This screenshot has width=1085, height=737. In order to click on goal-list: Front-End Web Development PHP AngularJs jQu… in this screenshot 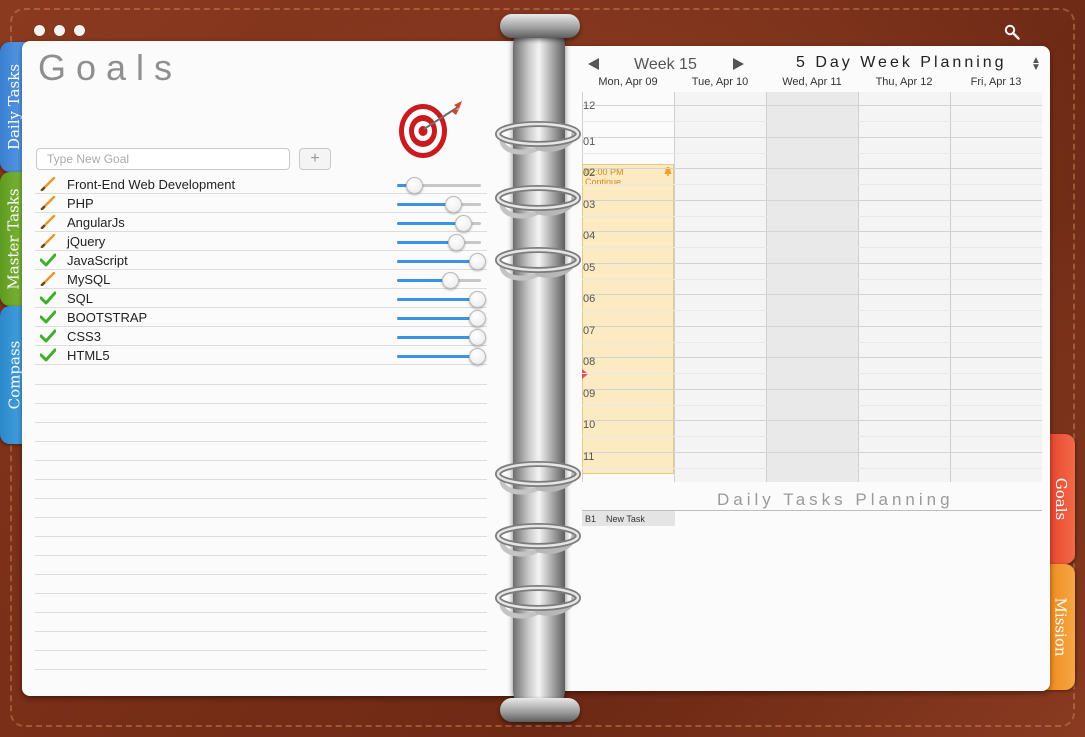, I will do `click(261, 270)`.